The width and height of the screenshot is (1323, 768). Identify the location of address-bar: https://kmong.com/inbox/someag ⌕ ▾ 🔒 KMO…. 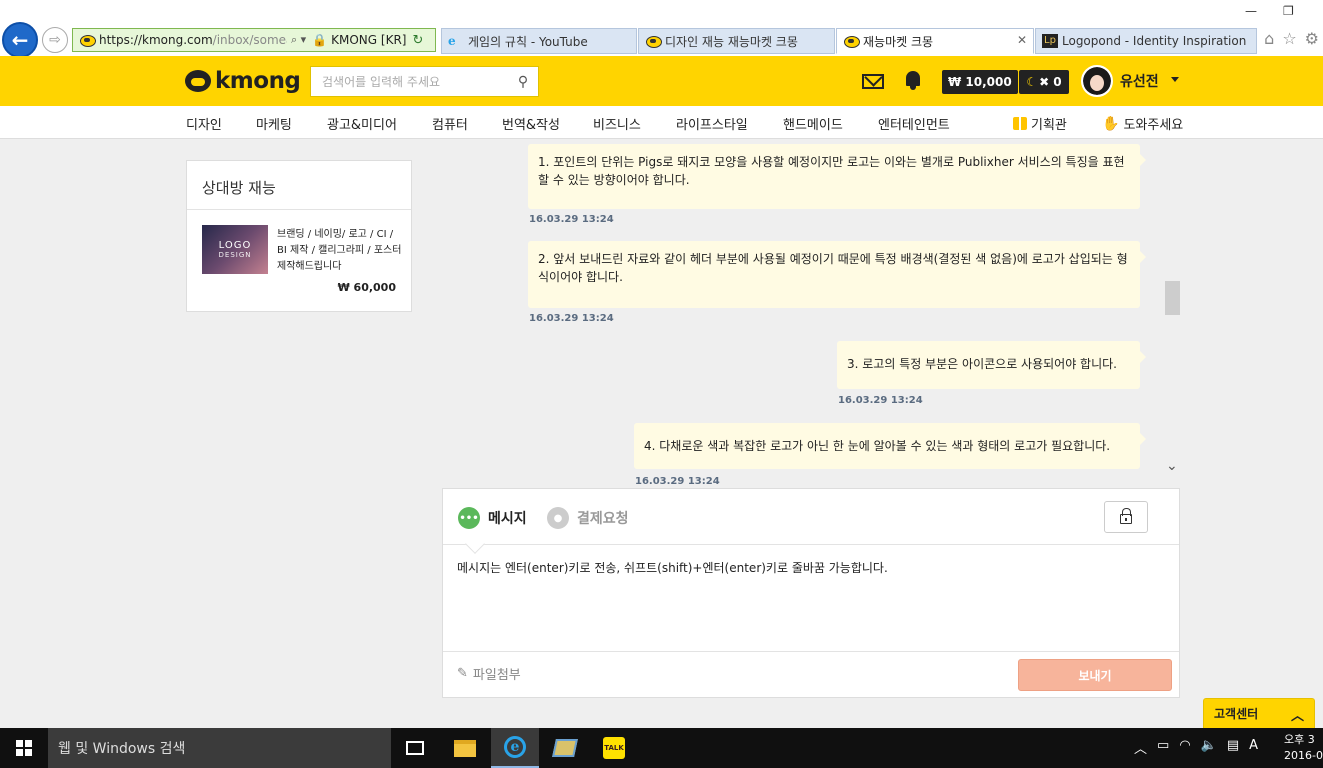
(254, 40).